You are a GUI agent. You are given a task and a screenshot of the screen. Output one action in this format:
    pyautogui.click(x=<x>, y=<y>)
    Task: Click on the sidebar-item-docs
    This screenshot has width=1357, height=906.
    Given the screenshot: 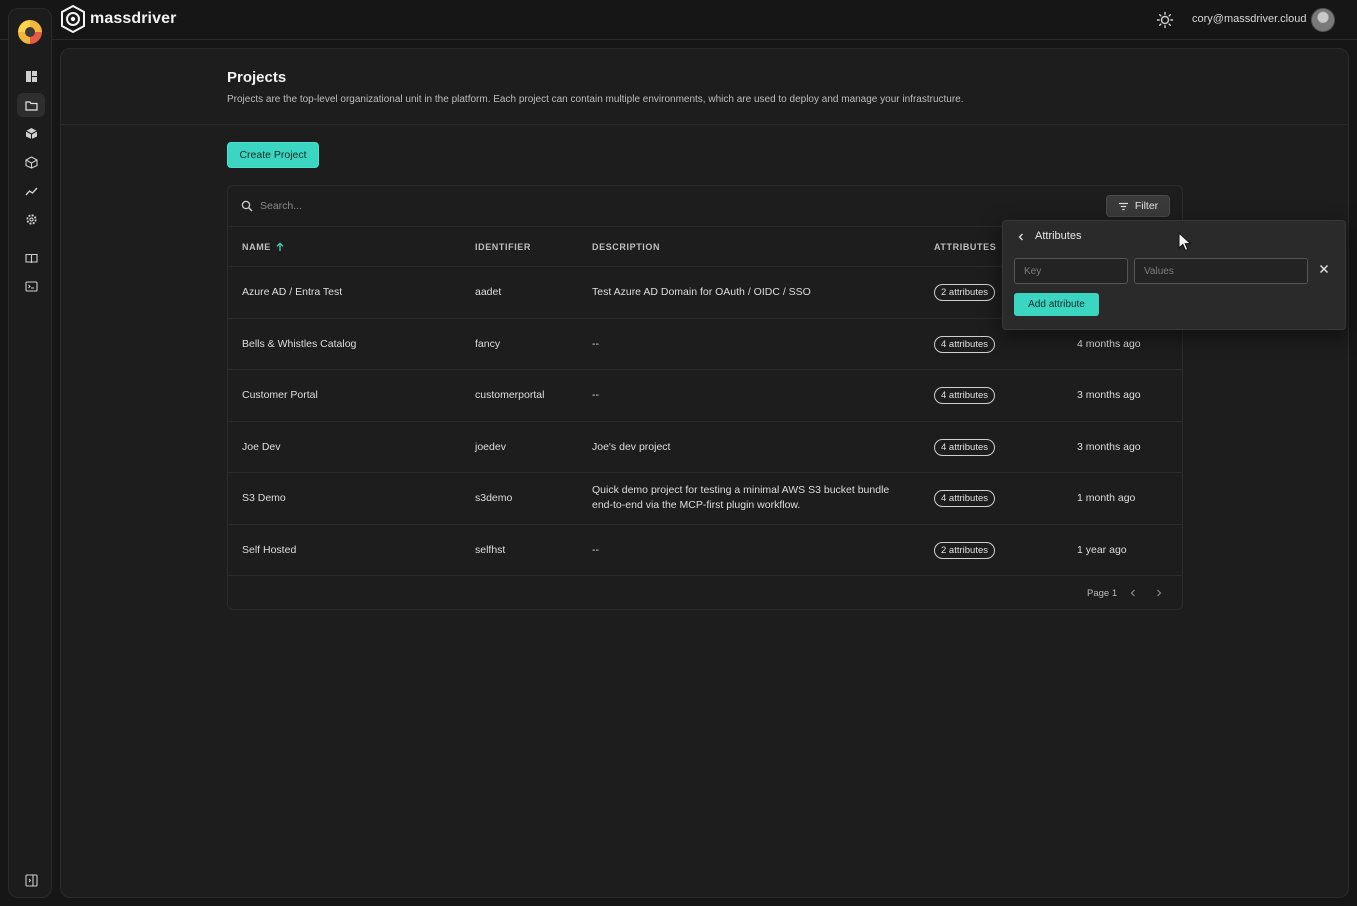 What is the action you would take?
    pyautogui.click(x=31, y=258)
    